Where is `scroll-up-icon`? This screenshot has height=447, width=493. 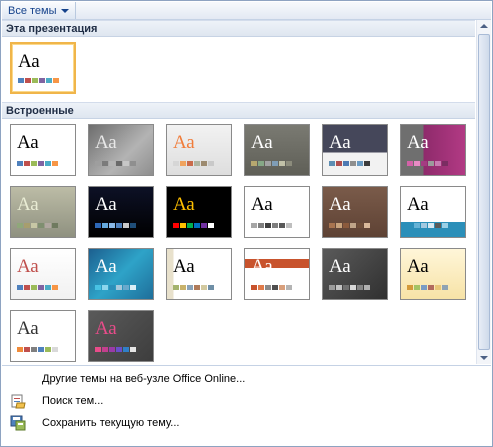
scroll-up-icon is located at coordinates (484, 26).